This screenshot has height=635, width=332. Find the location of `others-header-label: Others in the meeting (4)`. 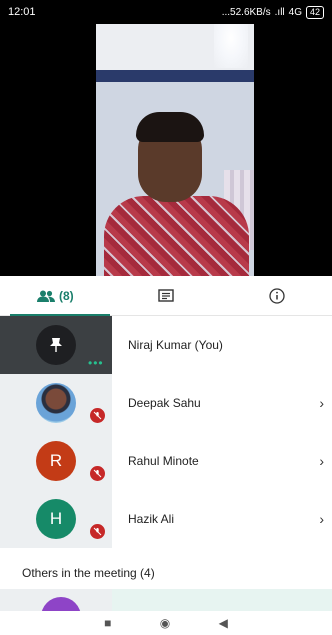

others-header-label: Others in the meeting (4) is located at coordinates (88, 573).